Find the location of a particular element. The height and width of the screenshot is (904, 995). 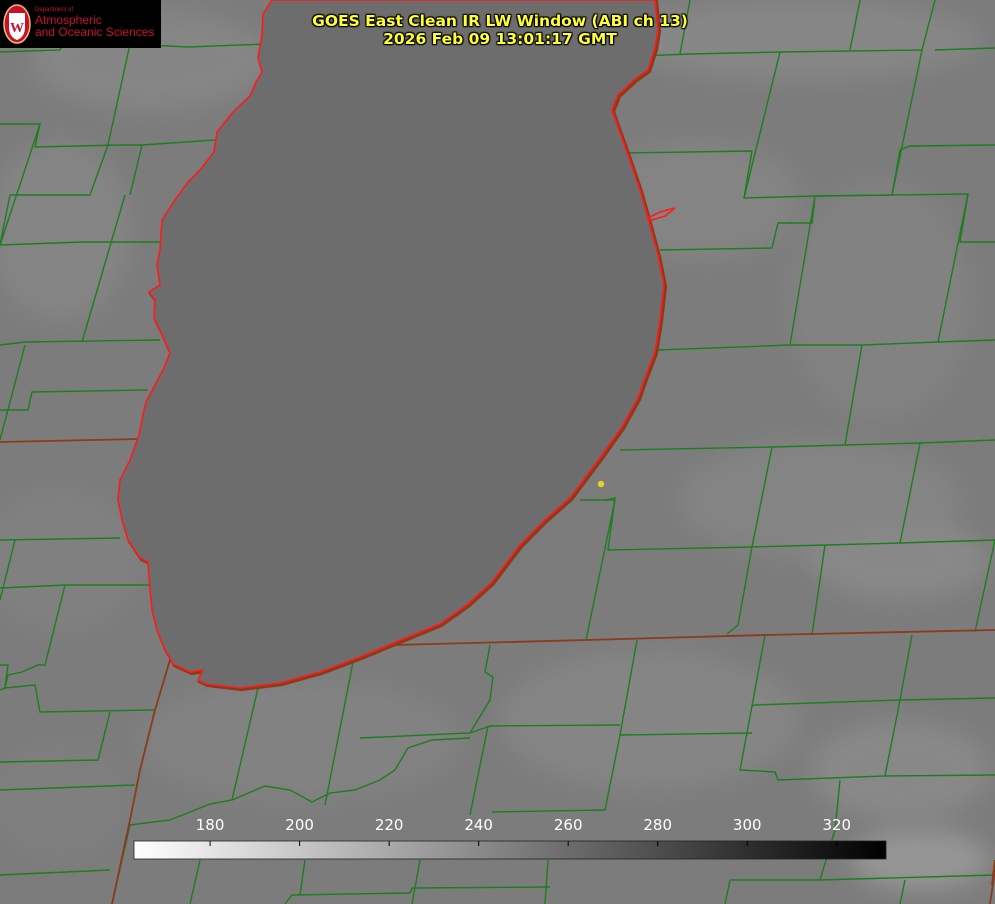

colorbar-tick-label: 200 is located at coordinates (299, 825).